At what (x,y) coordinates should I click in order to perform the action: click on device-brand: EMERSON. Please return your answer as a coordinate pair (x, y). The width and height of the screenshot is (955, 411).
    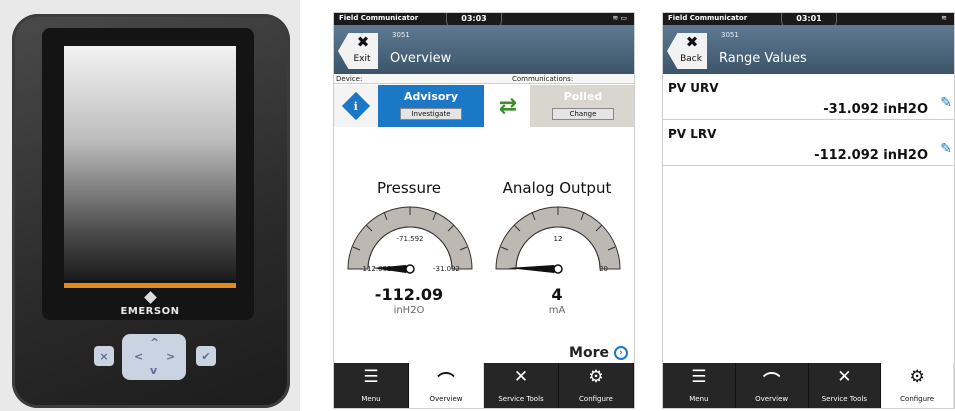
    Looking at the image, I should click on (150, 311).